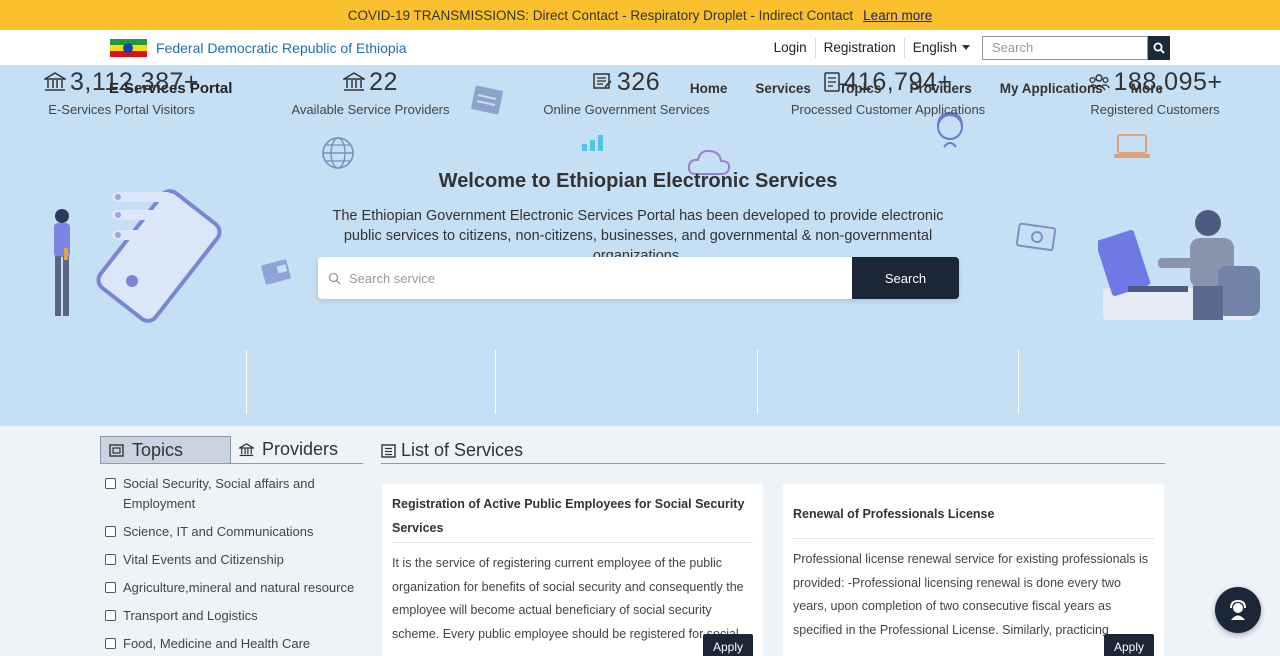 The height and width of the screenshot is (656, 1280). What do you see at coordinates (370, 109) in the screenshot?
I see `stat-label: Available Service Providers` at bounding box center [370, 109].